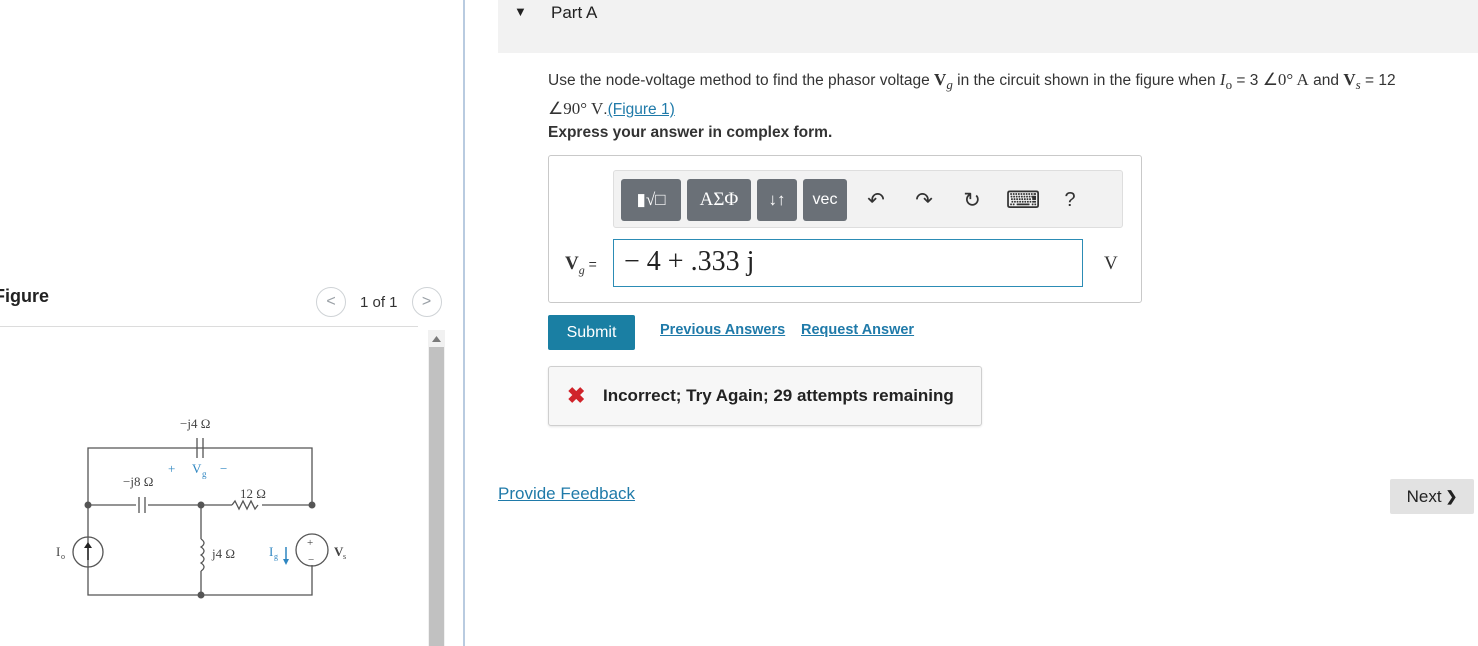 Image resolution: width=1478 pixels, height=646 pixels. What do you see at coordinates (1111, 263) in the screenshot?
I see `answer-unit: V` at bounding box center [1111, 263].